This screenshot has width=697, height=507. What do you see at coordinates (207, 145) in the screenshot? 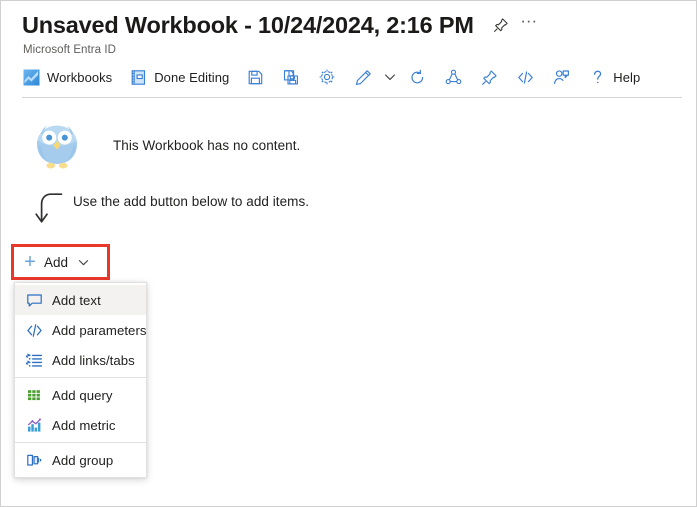
I see `empty-state-message: This Workbook has no content.` at bounding box center [207, 145].